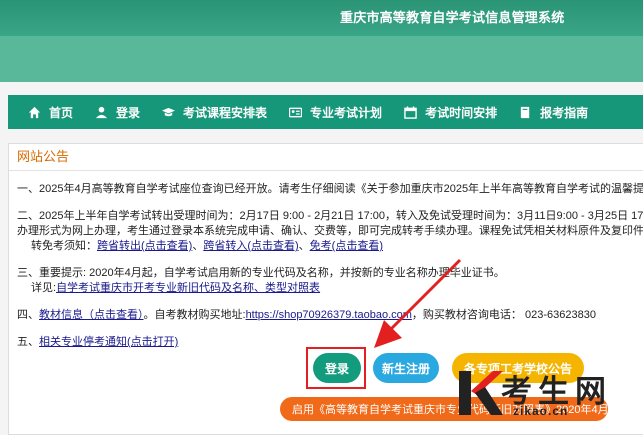  I want to click on graduation-cap-icon, so click(169, 111).